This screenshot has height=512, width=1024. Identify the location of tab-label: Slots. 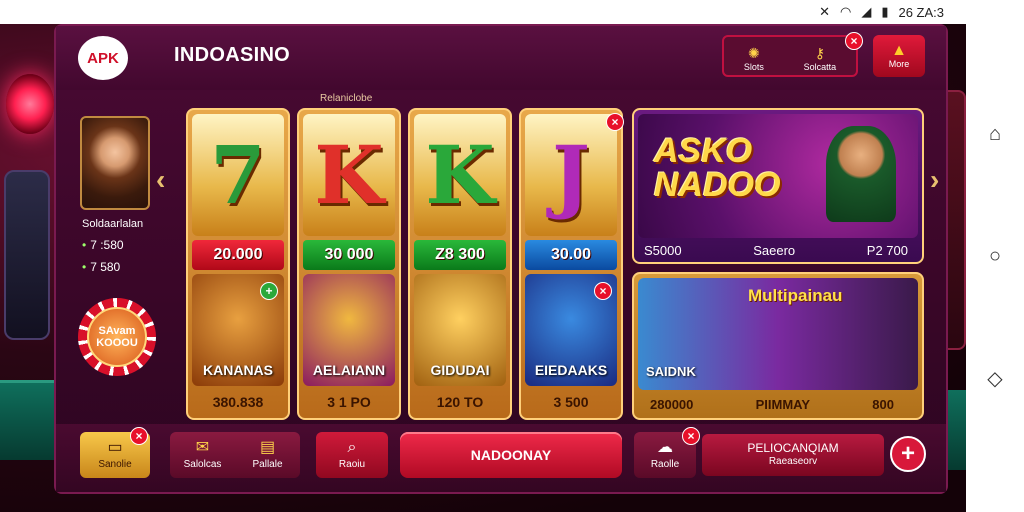
(753, 67).